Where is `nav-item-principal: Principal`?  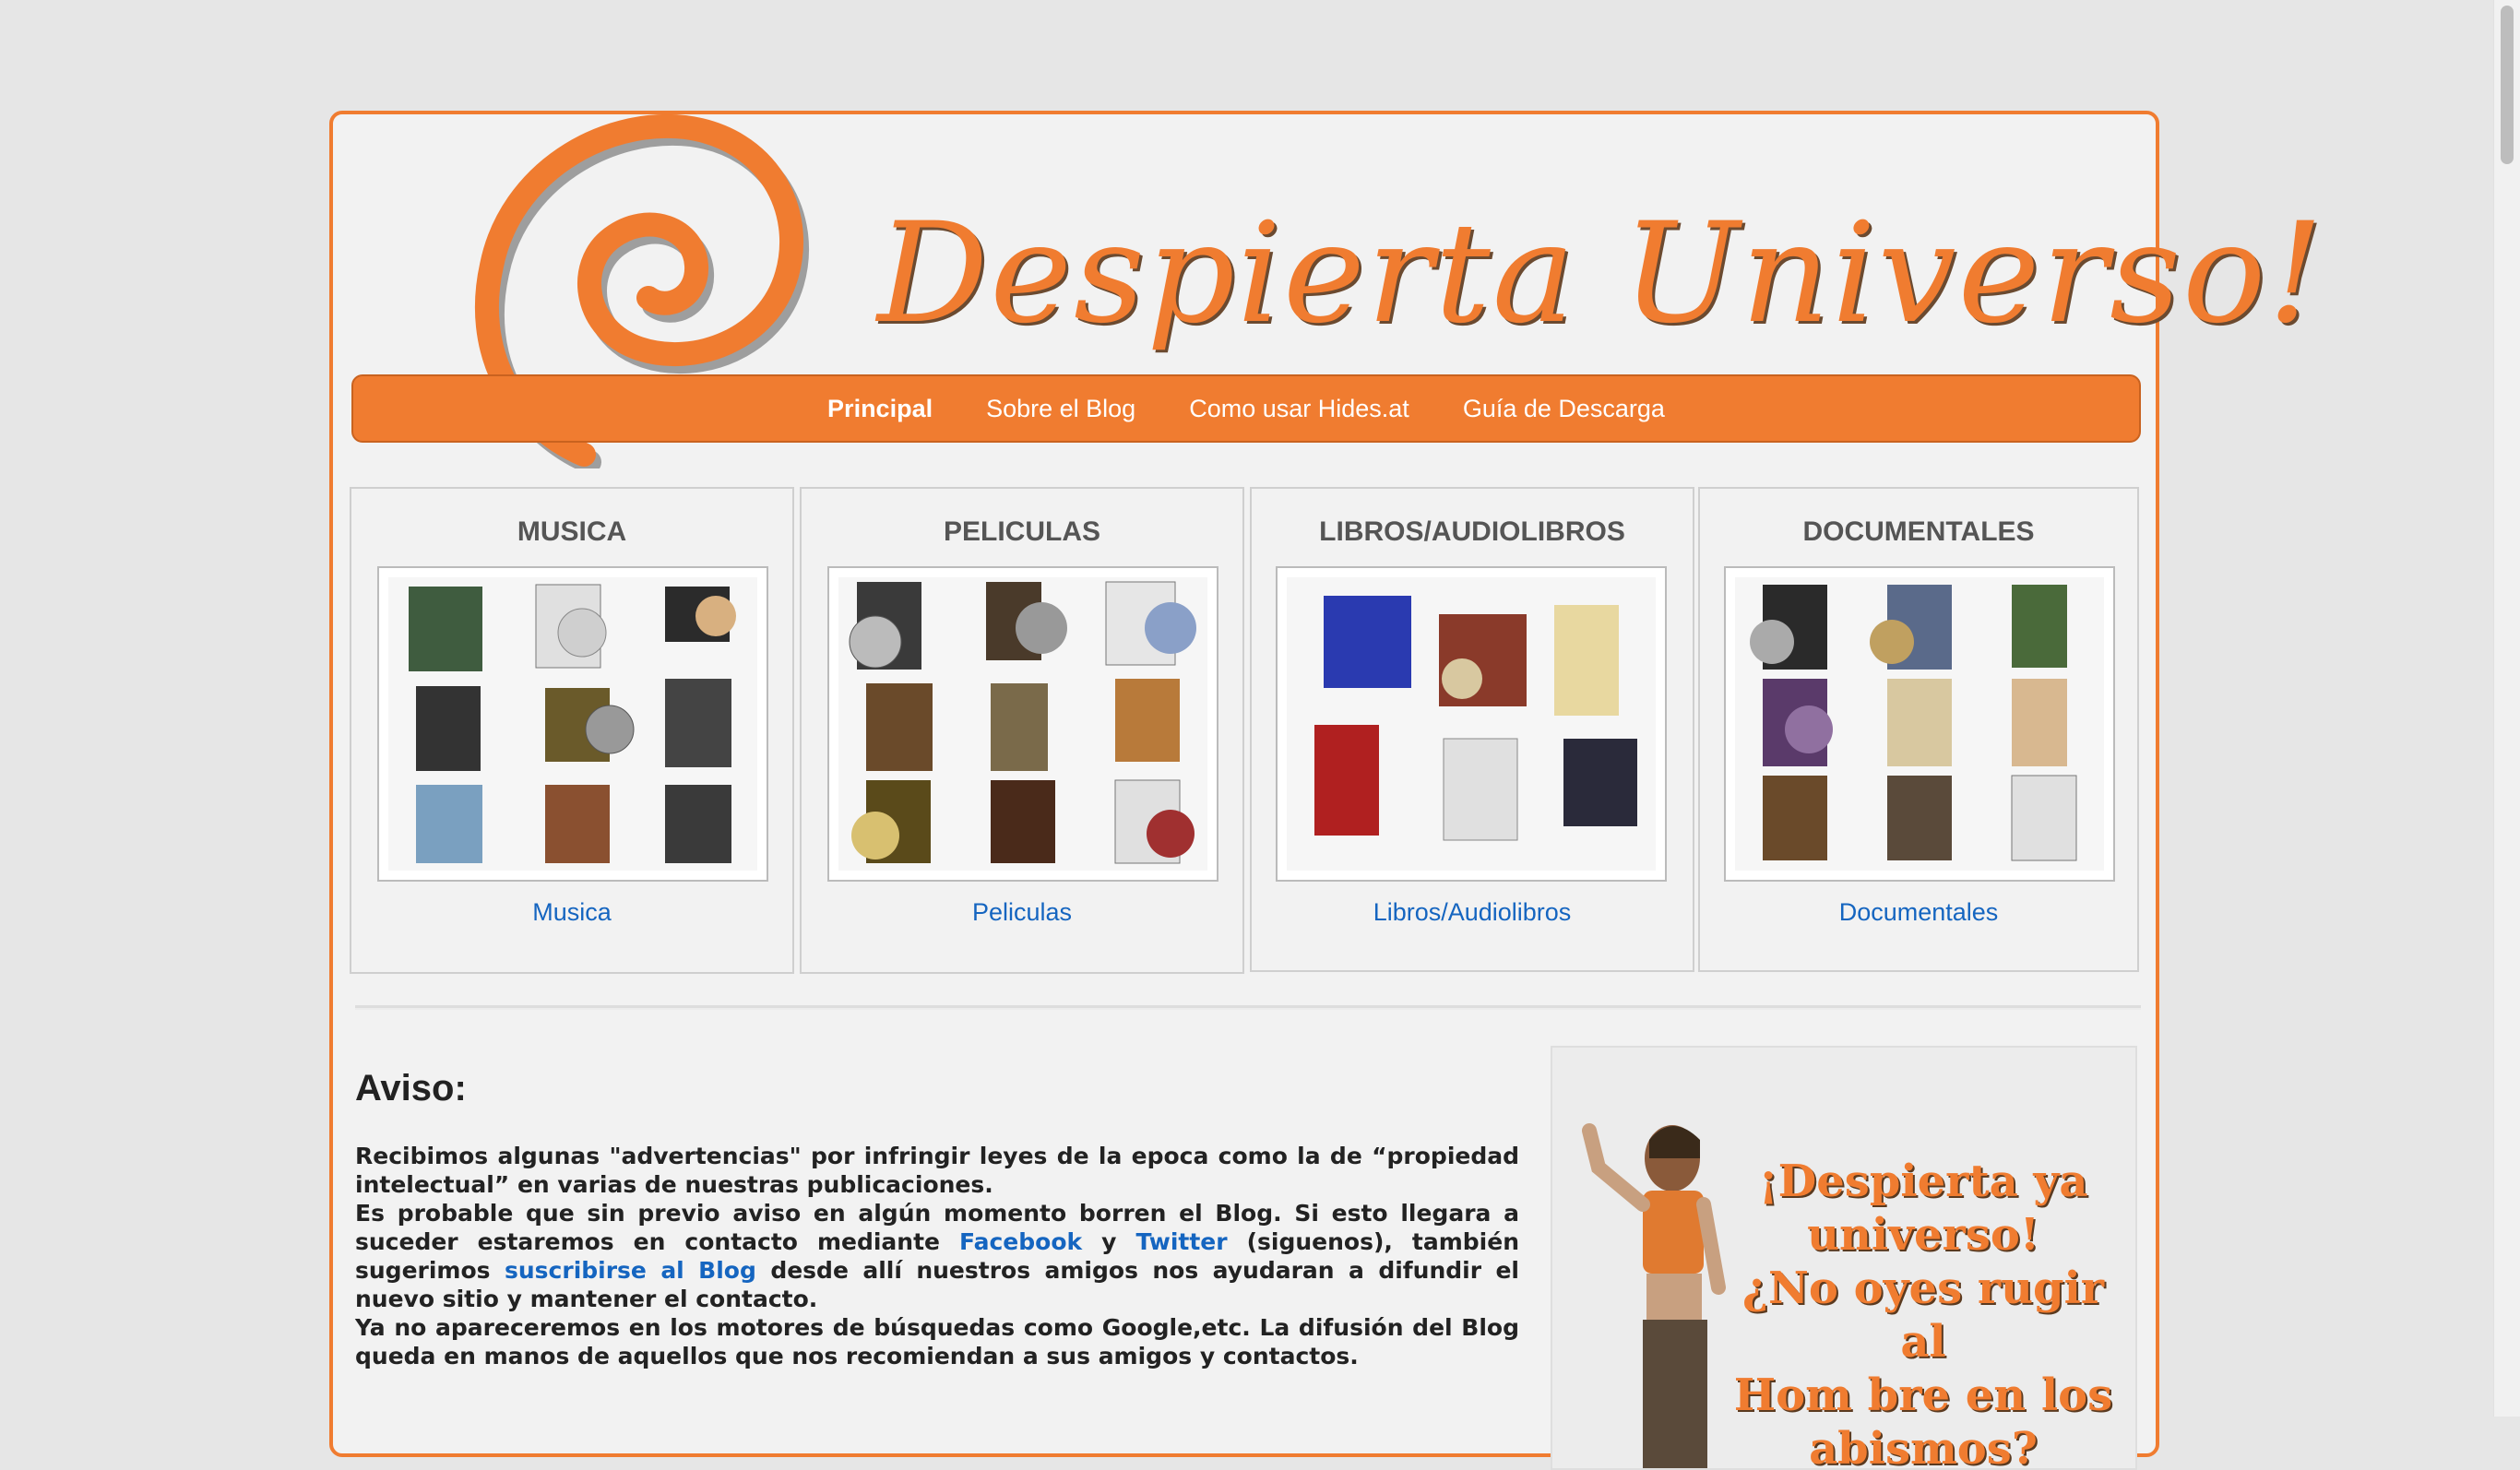
nav-item-principal: Principal is located at coordinates (880, 409).